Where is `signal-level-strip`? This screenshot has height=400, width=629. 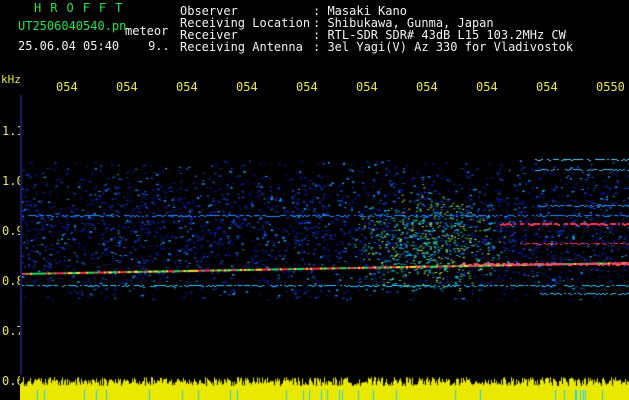 signal-level-strip is located at coordinates (324, 388).